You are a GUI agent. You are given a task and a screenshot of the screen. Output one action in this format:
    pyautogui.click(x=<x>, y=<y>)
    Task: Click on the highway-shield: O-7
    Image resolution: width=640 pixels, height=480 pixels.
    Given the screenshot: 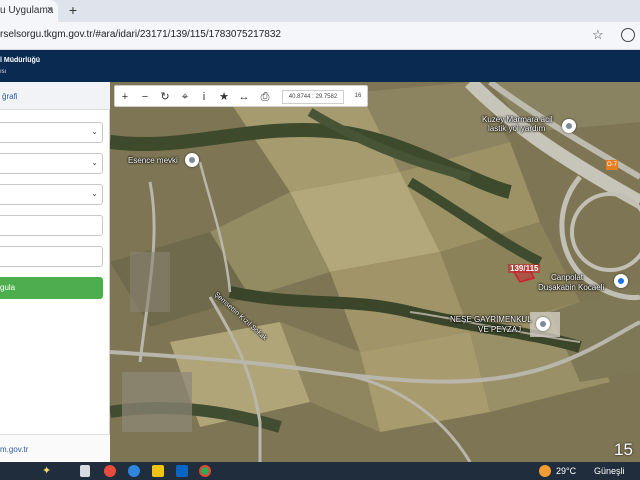 What is the action you would take?
    pyautogui.click(x=612, y=165)
    